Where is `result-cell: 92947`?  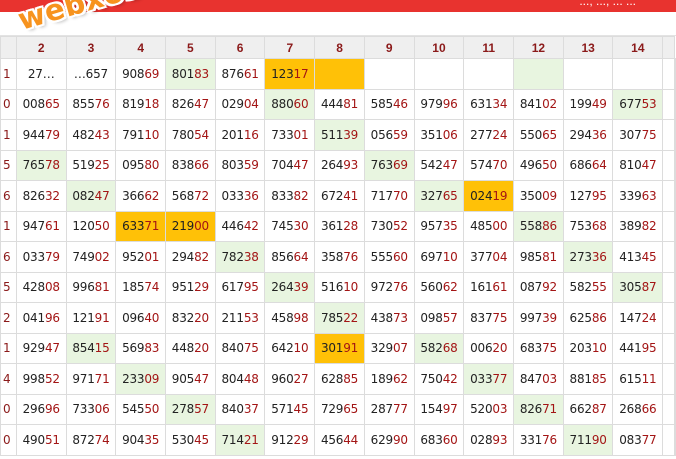
result-cell: 92947 is located at coordinates (41, 348).